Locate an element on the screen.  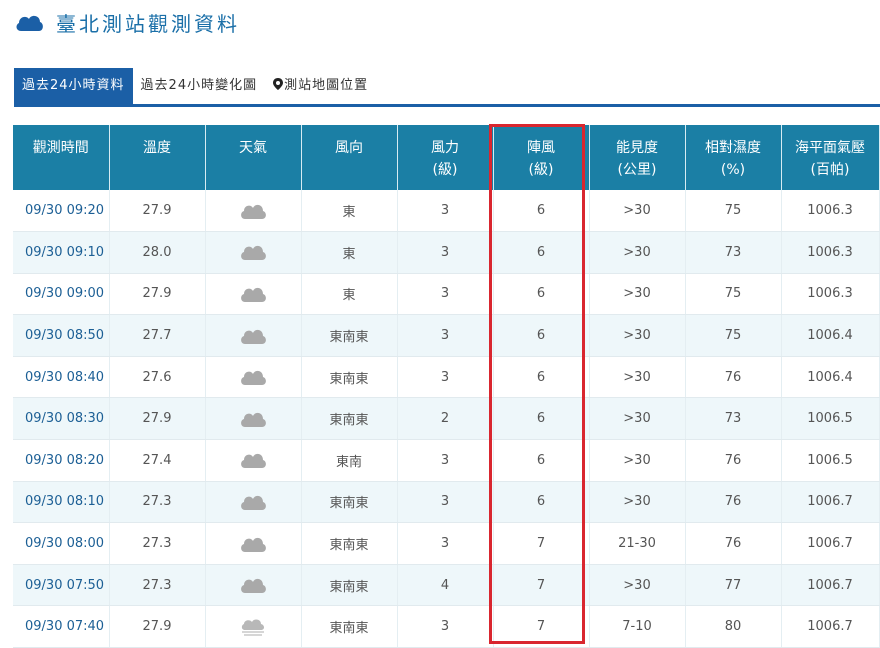
tab-past-24h-chart: 過去24小時變化圖 is located at coordinates (199, 86).